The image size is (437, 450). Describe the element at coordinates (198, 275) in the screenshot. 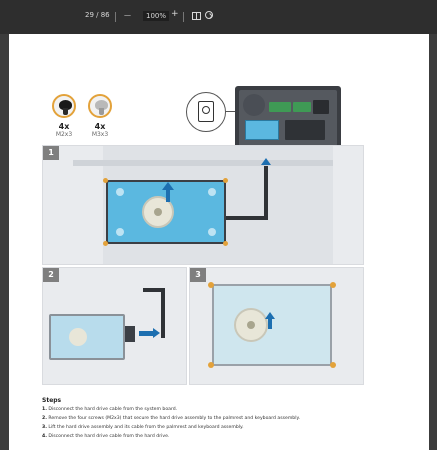

I see `step-number-badge: 3` at that location.